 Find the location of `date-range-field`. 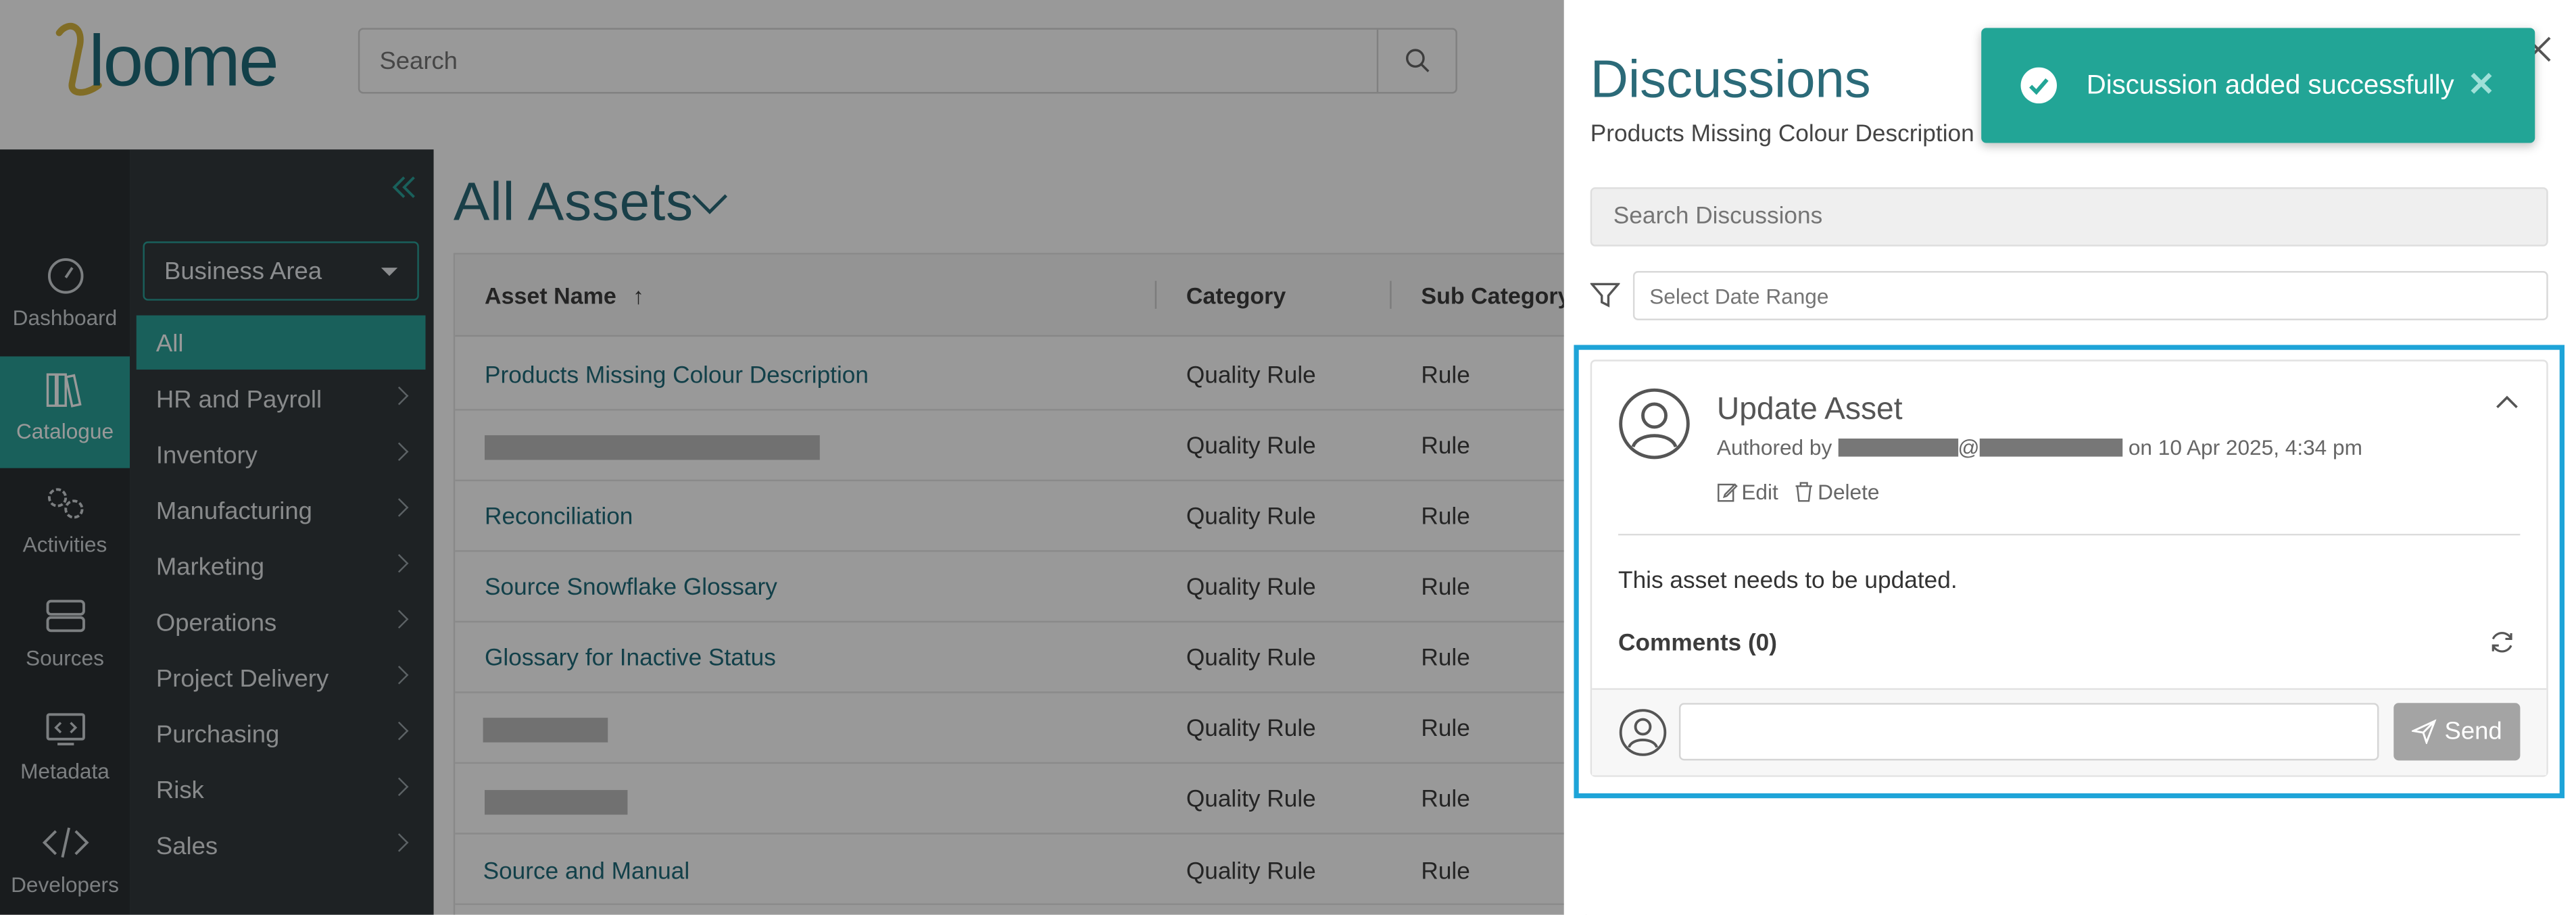

date-range-field is located at coordinates (2090, 295).